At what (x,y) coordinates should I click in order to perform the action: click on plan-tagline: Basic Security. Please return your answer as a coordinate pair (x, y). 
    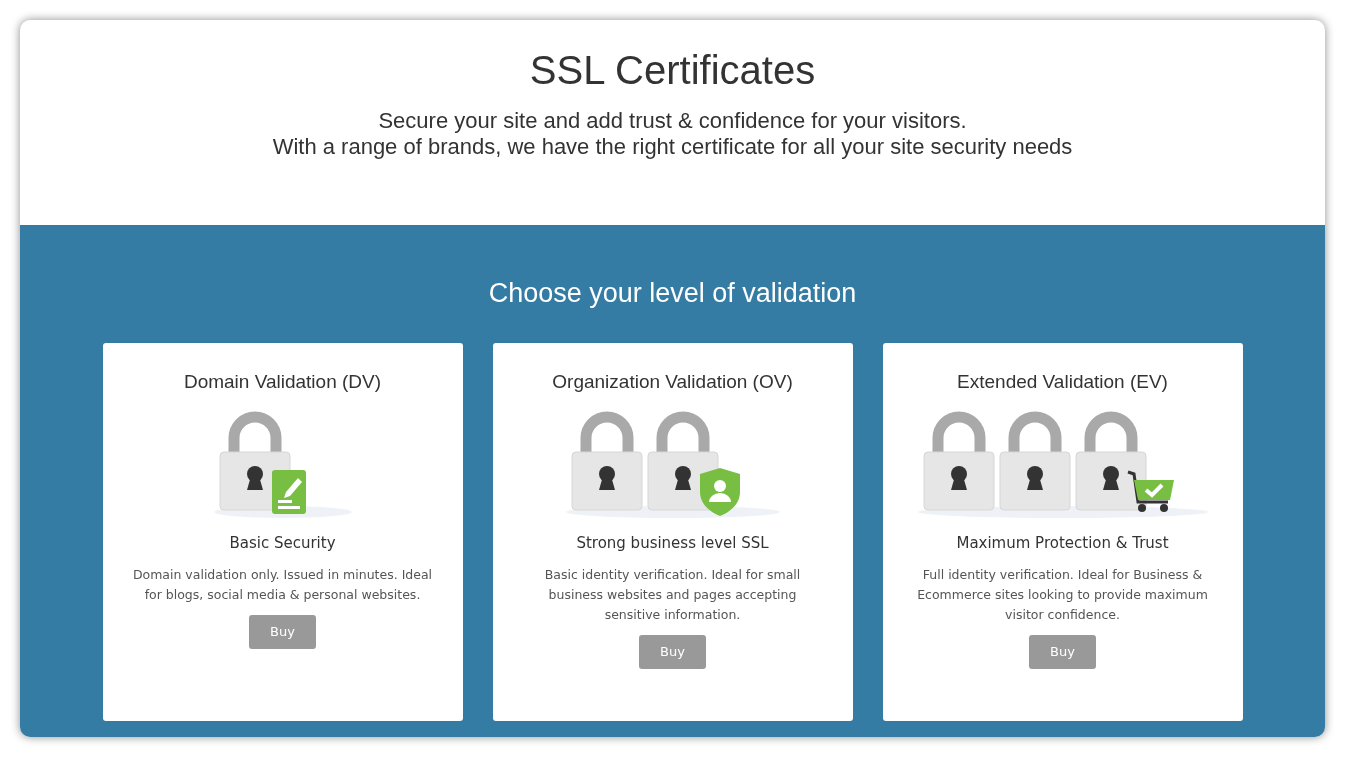
    Looking at the image, I should click on (282, 544).